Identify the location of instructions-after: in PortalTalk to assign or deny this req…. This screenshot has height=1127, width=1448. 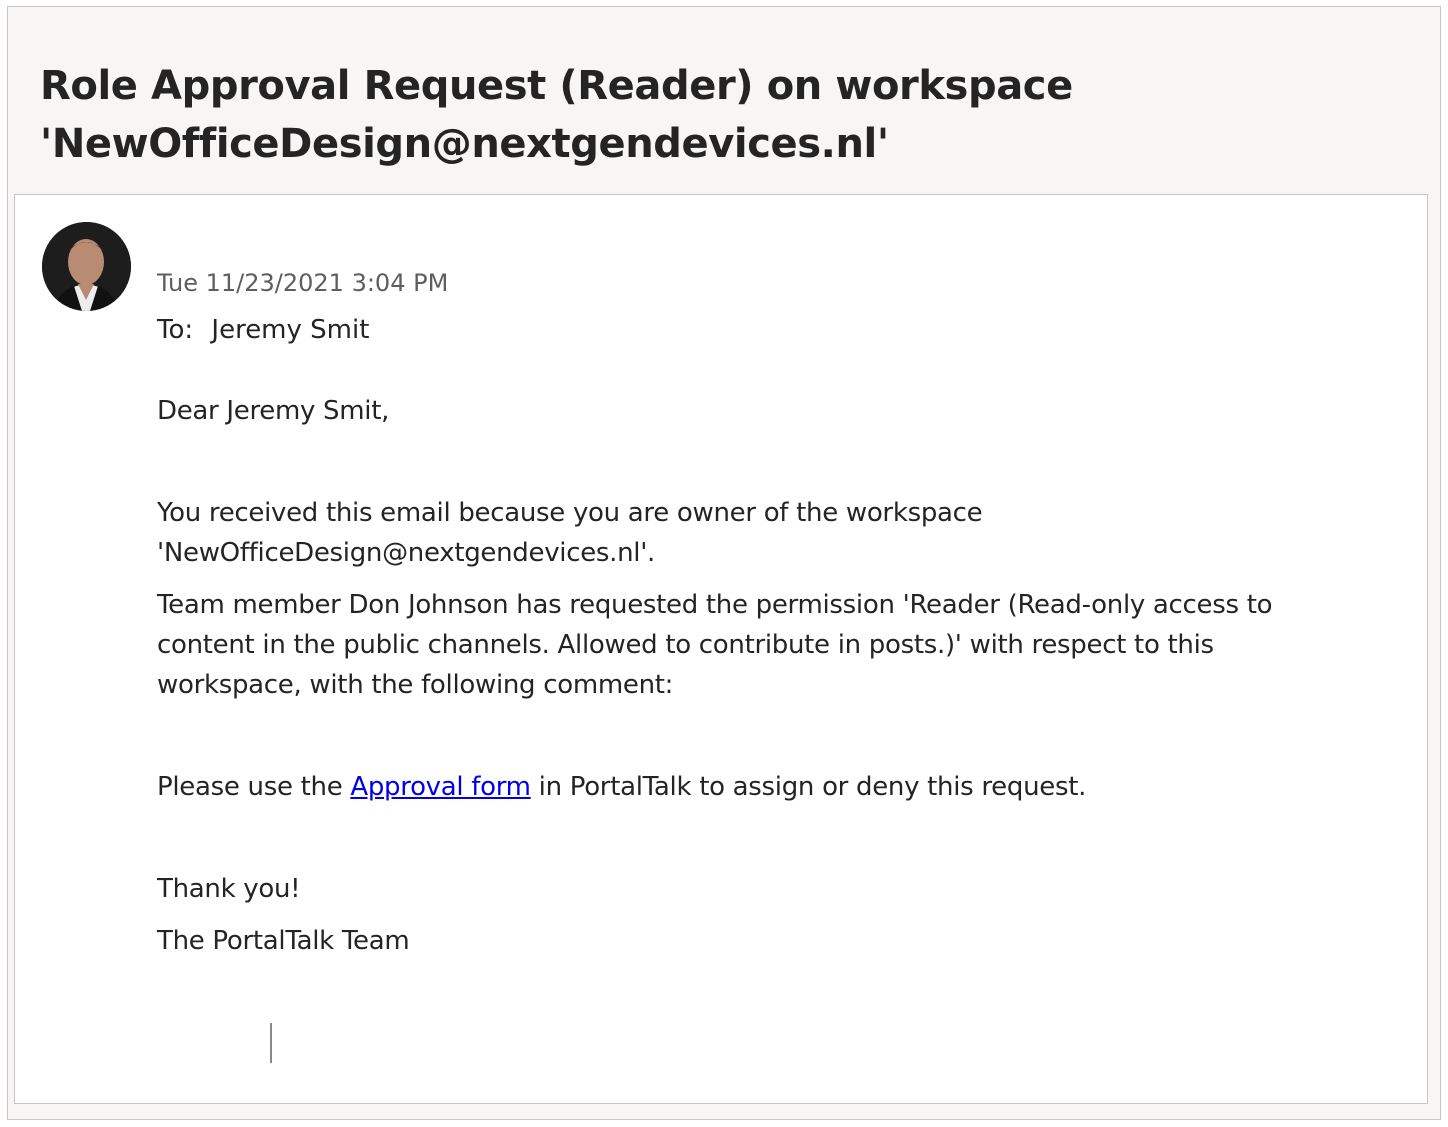
(808, 787).